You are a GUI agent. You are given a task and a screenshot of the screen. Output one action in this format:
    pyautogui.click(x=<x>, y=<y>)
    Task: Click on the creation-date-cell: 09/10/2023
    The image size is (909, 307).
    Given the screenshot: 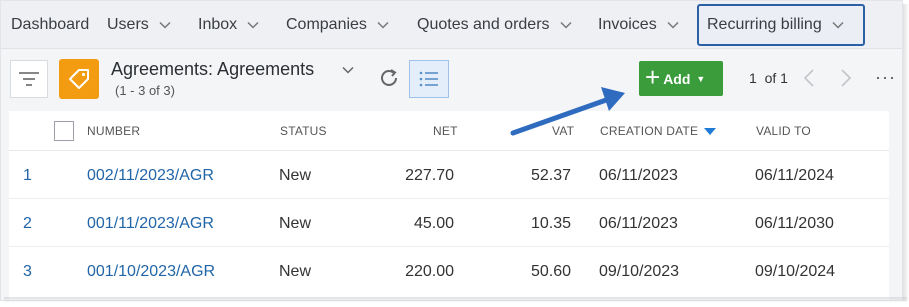 What is the action you would take?
    pyautogui.click(x=639, y=271)
    